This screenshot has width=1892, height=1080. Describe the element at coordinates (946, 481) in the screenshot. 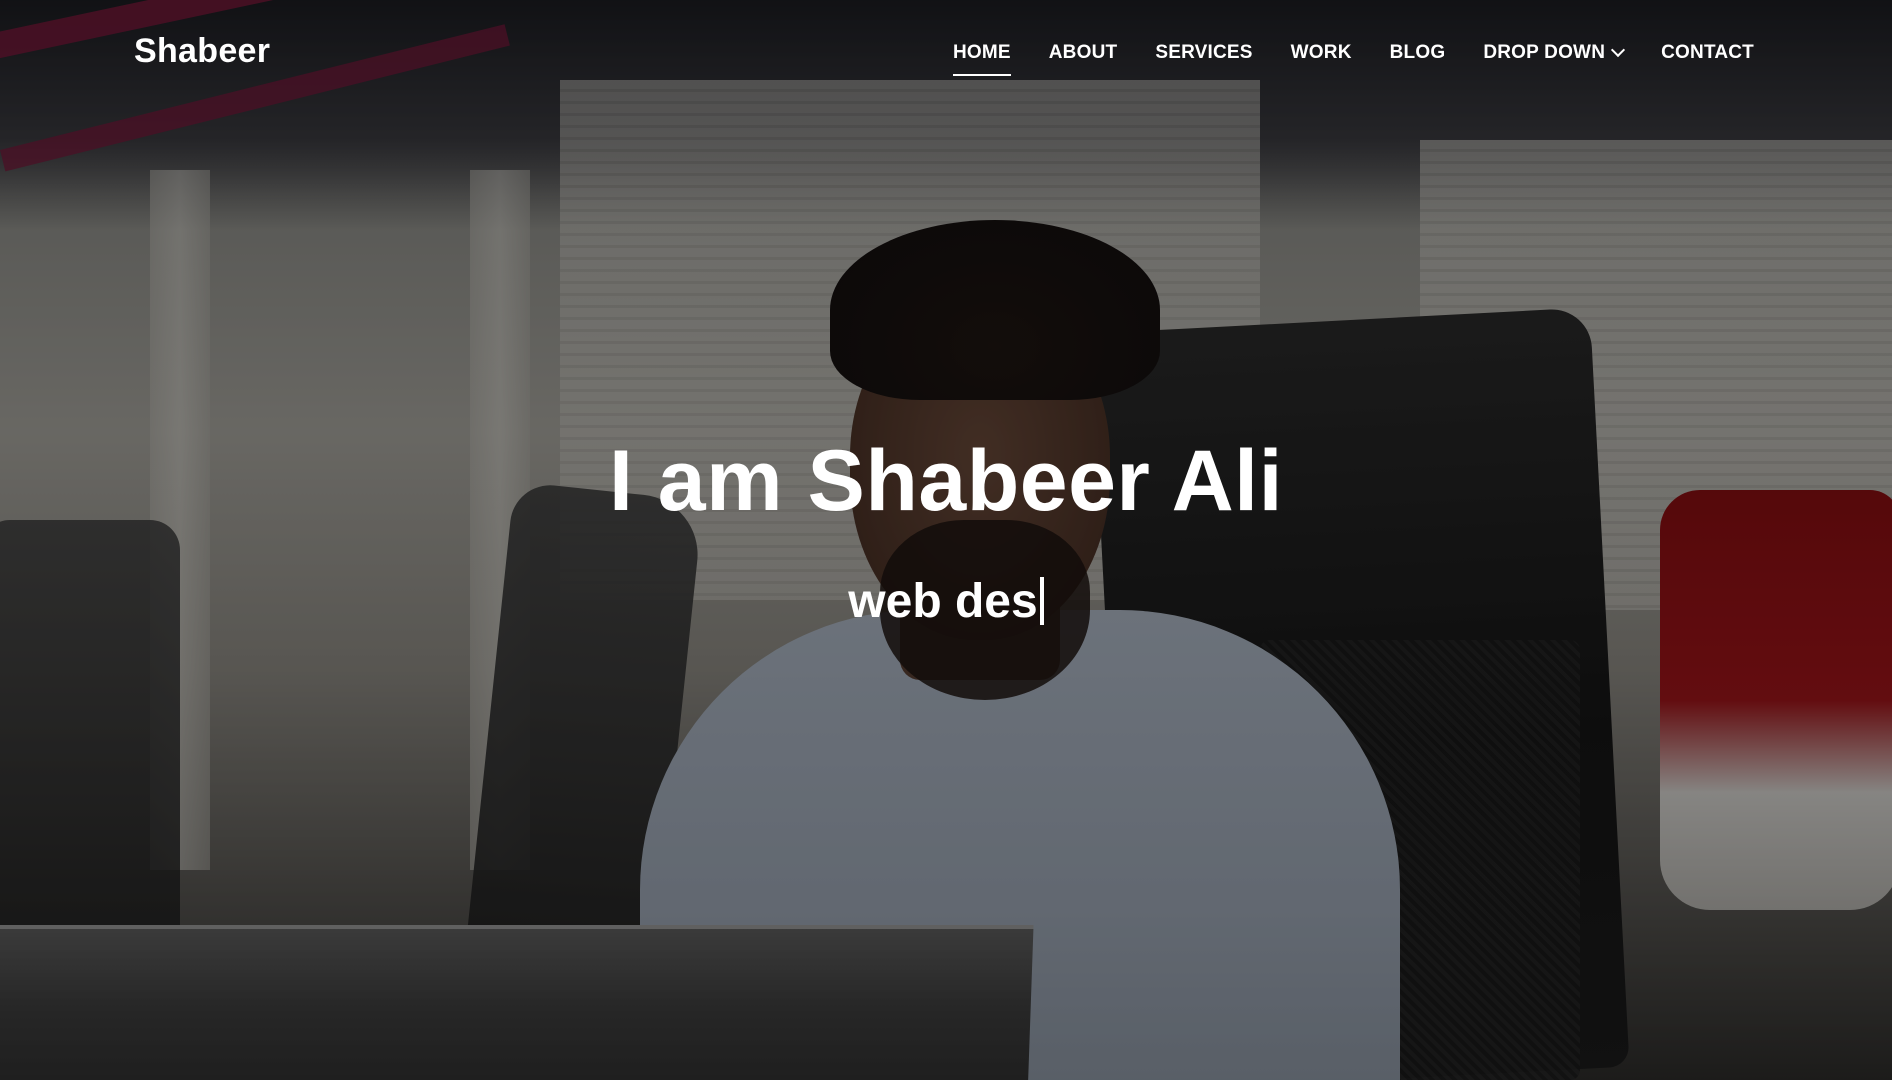

I see `hero-title: I am Shabeer Ali` at that location.